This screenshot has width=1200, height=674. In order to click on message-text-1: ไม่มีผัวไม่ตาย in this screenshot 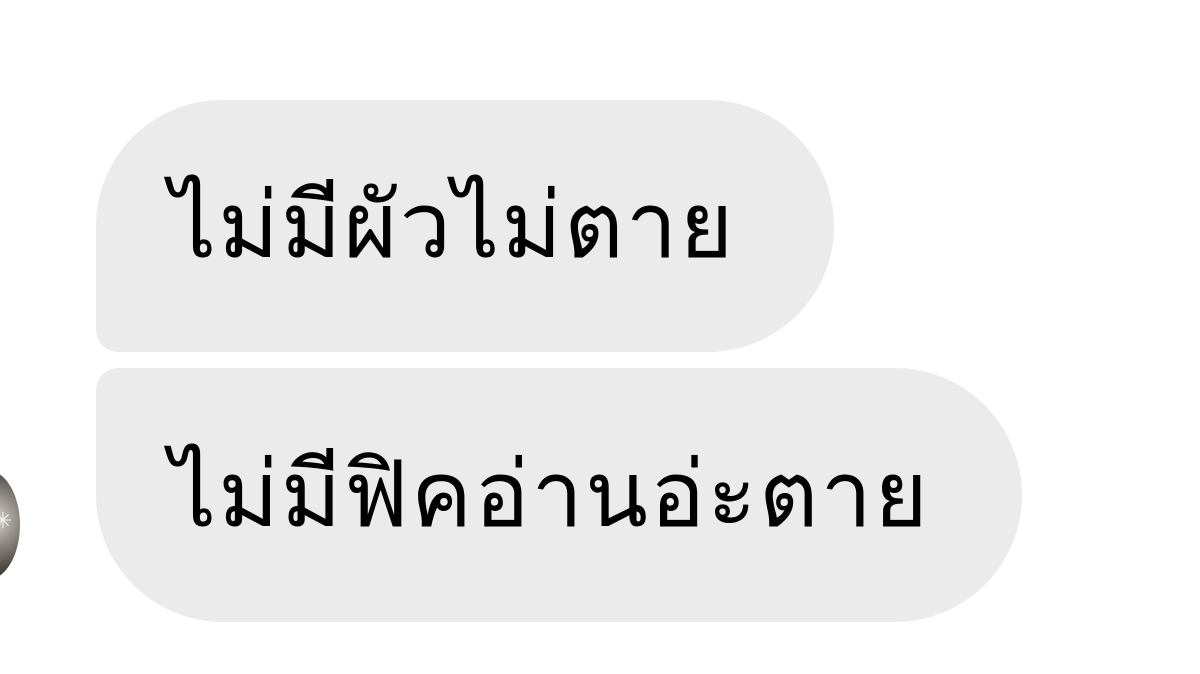, I will do `click(453, 225)`.